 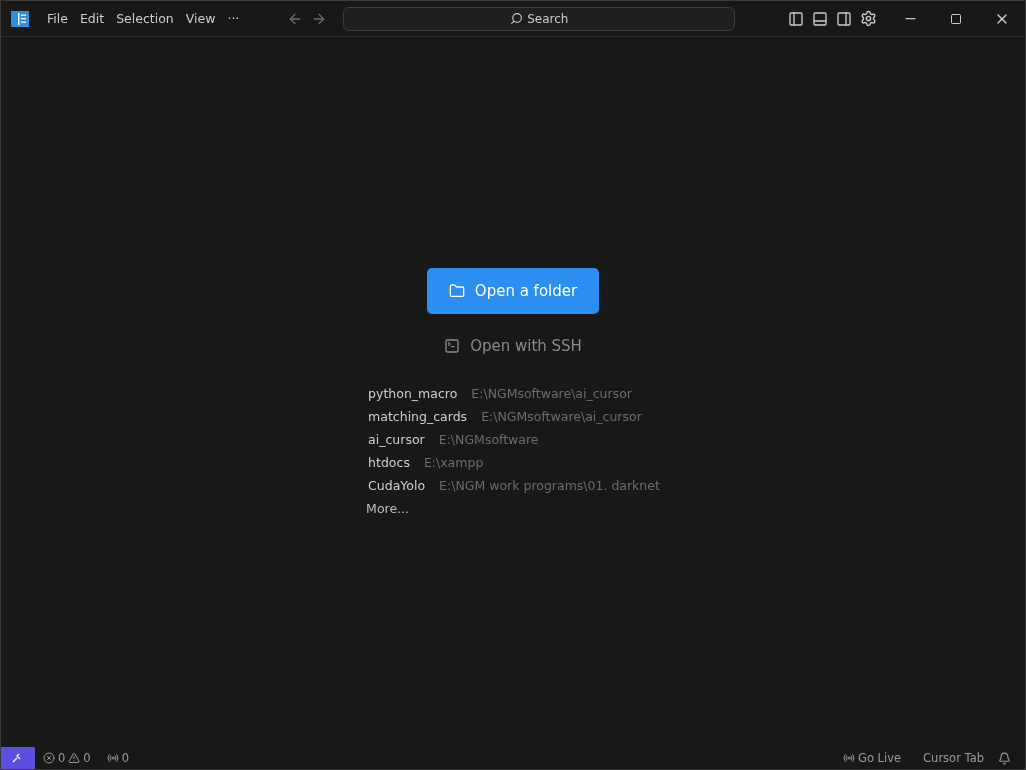 I want to click on menu-item: File, so click(x=57, y=18).